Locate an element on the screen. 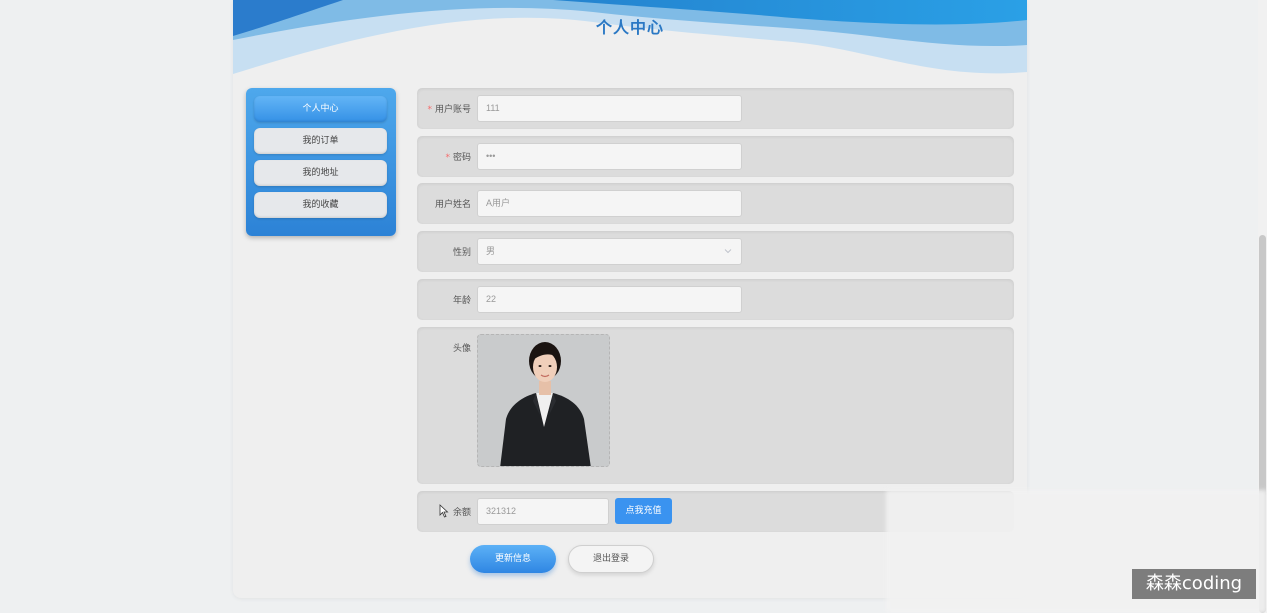 The image size is (1267, 613). logout-button: 退出登录 is located at coordinates (611, 559).